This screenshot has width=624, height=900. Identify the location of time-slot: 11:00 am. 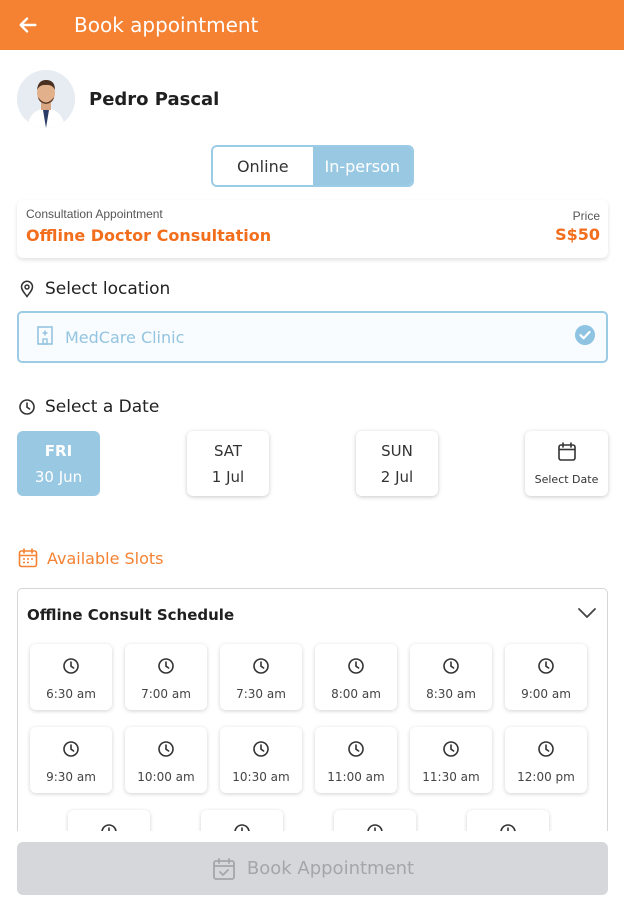
(356, 760).